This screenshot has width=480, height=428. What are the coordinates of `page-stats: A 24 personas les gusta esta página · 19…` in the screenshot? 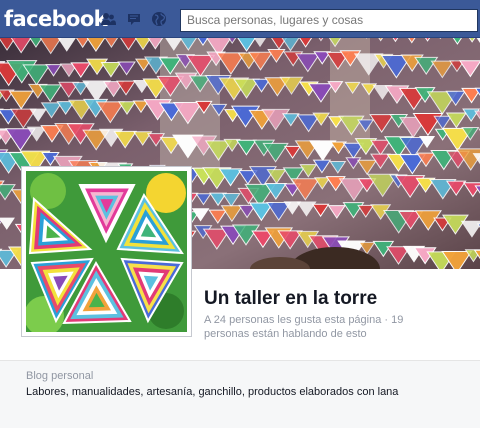 It's located at (304, 327).